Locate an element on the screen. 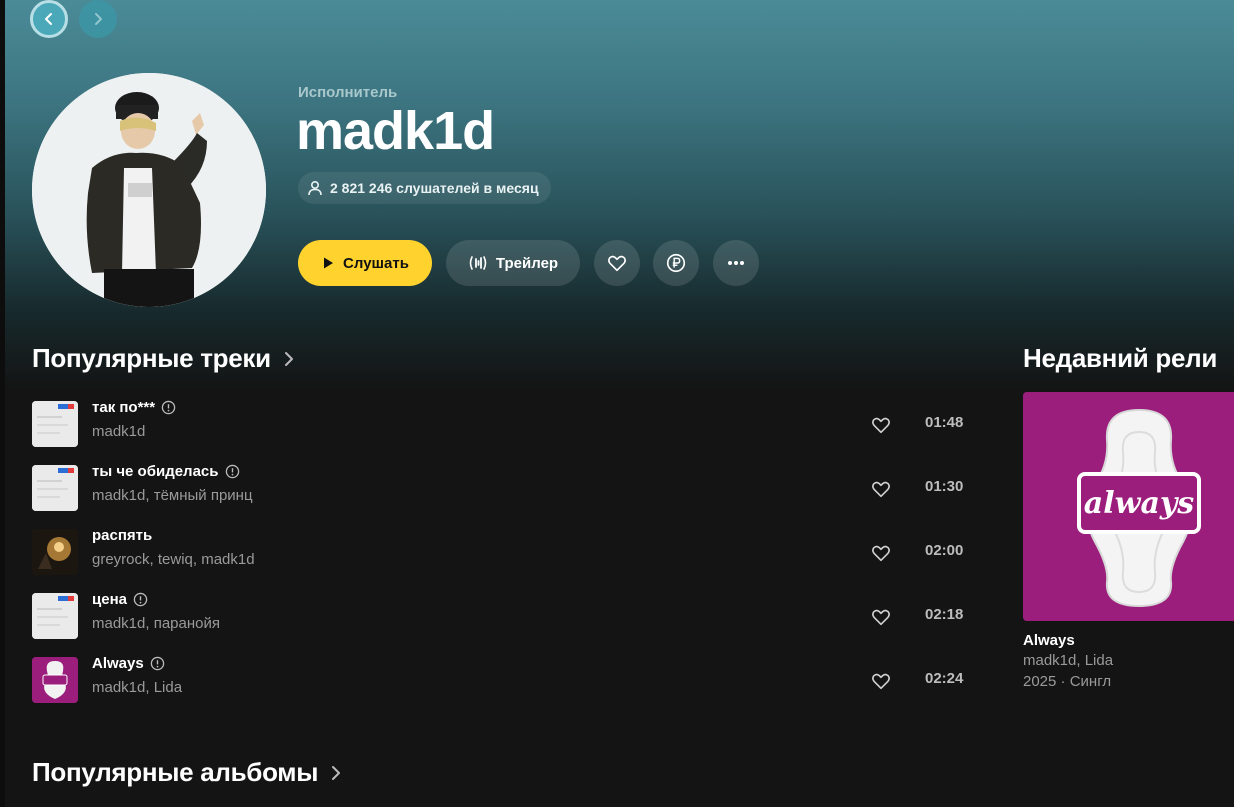  back-button is located at coordinates (49, 19).